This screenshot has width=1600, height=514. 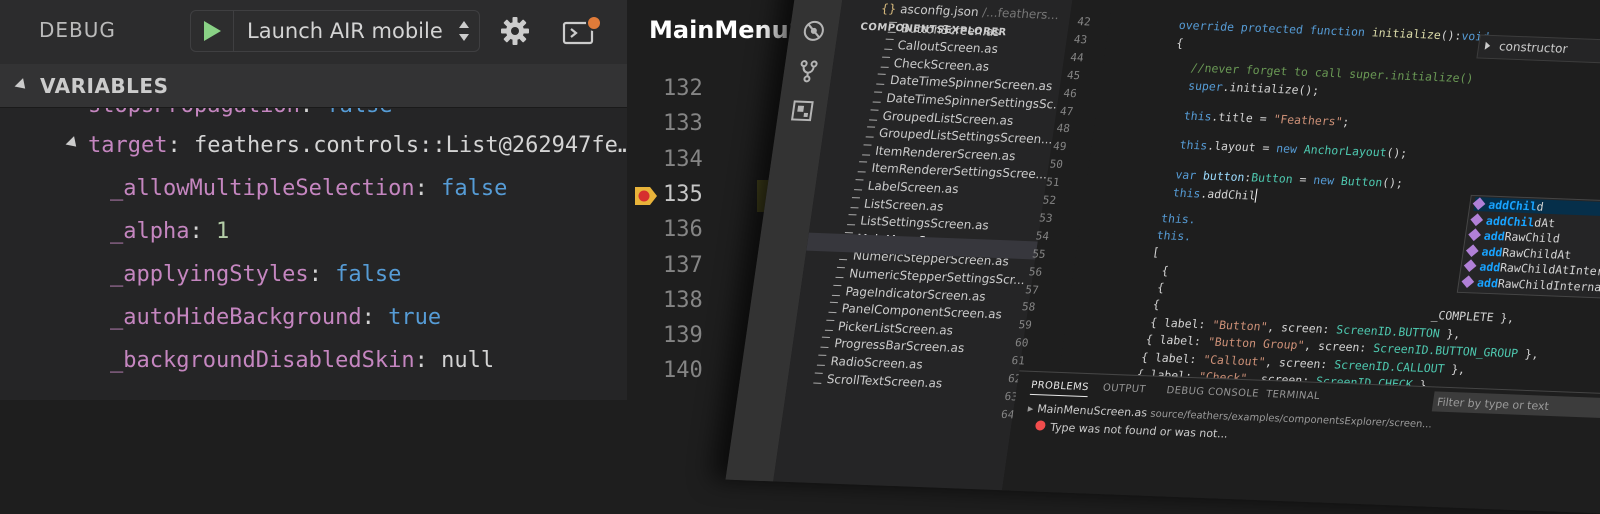 What do you see at coordinates (1049, 200) in the screenshot?
I see `line-number: 52` at bounding box center [1049, 200].